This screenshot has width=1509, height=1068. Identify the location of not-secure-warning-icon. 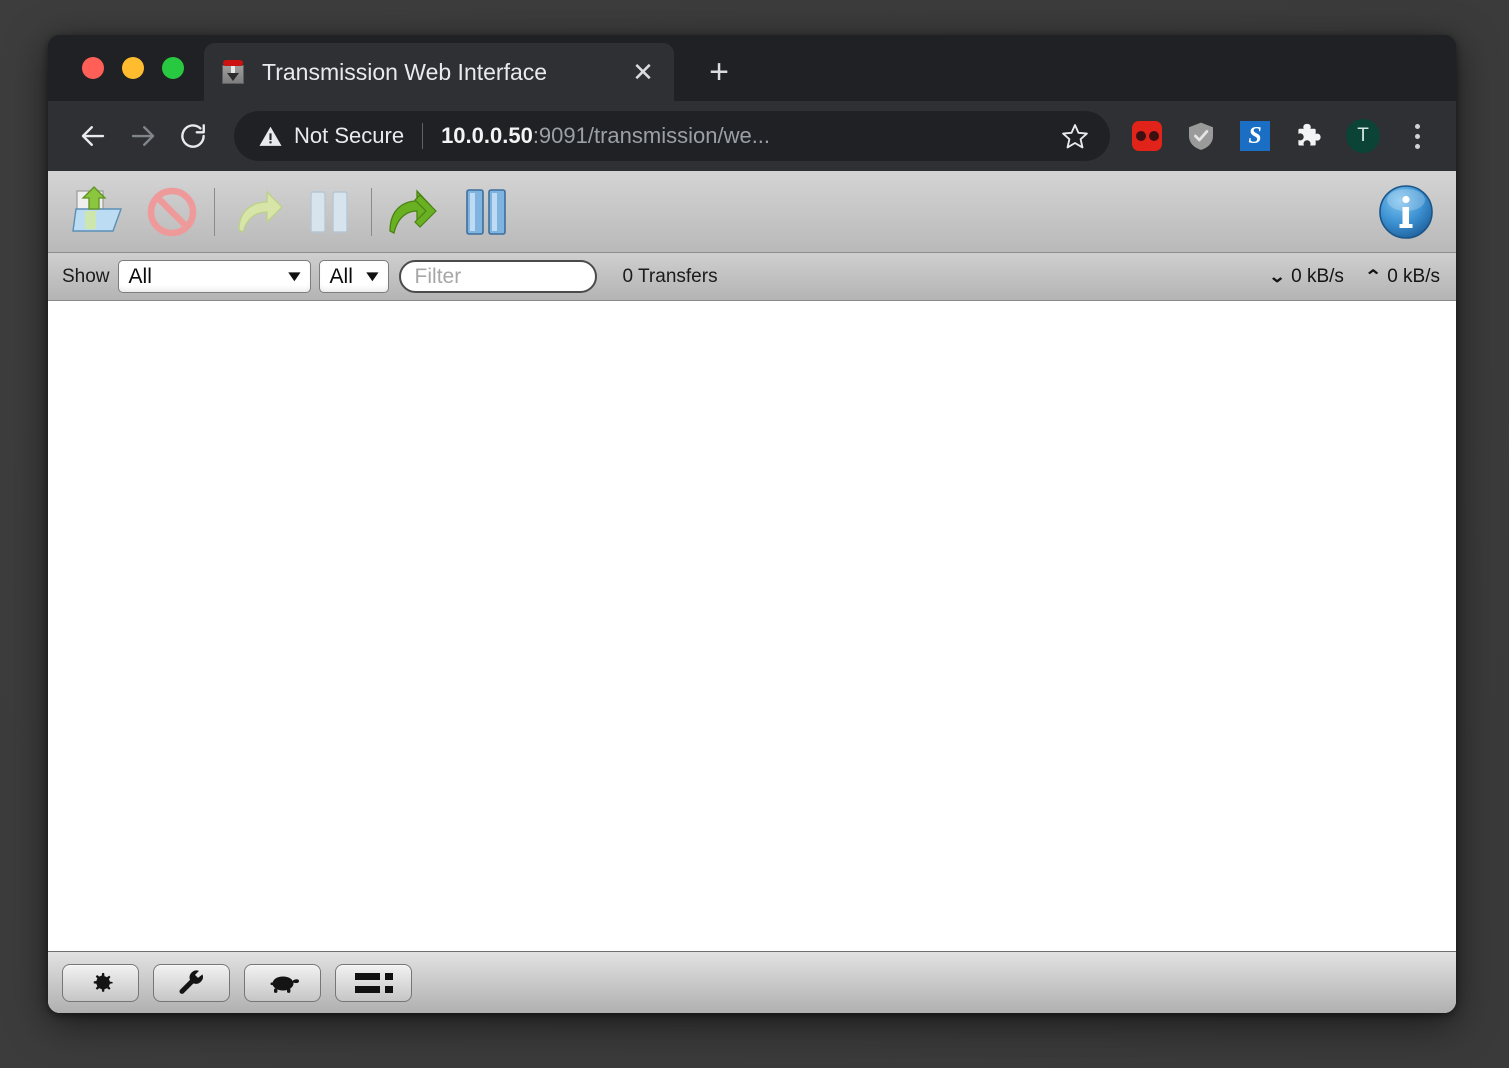
(270, 136).